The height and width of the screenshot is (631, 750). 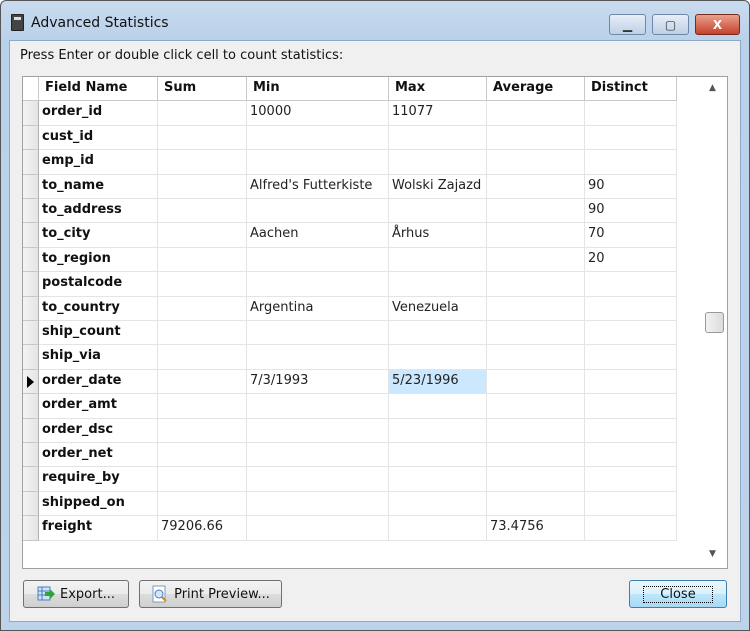 I want to click on grid-cell: order_id, so click(x=98, y=113).